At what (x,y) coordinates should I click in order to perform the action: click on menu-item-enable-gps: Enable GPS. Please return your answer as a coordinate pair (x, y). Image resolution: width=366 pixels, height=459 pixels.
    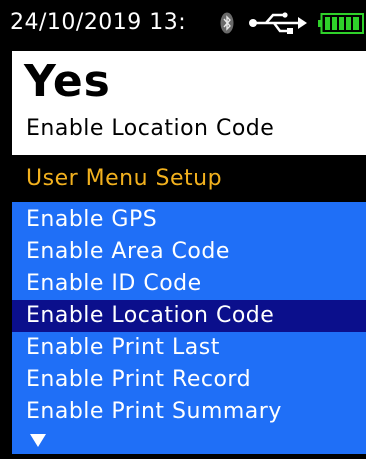
    Looking at the image, I should click on (189, 220).